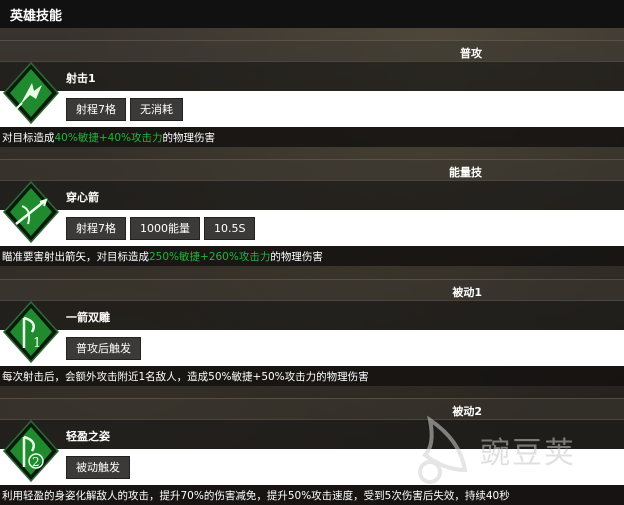 The height and width of the screenshot is (505, 624). I want to click on skill-tags: 射程7格 1000能量 10.5S, so click(161, 228).